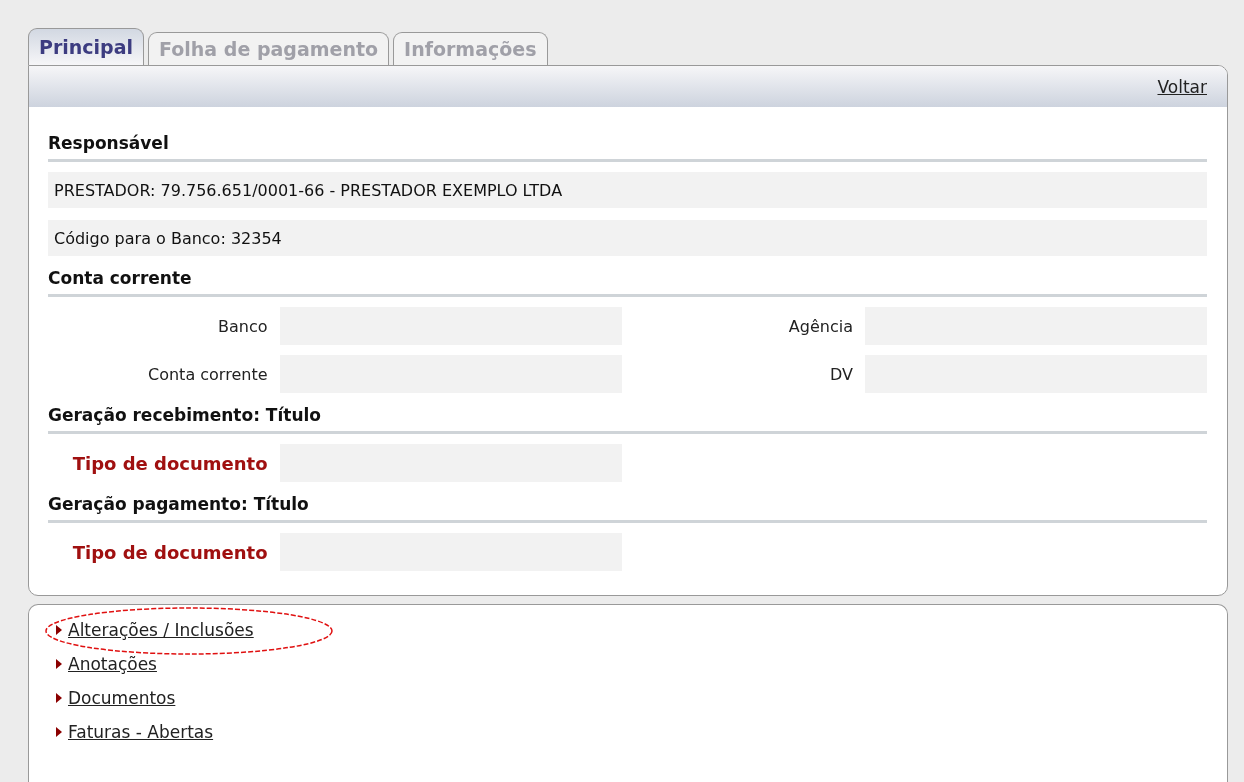  What do you see at coordinates (122, 698) in the screenshot?
I see `section-link: Documentos` at bounding box center [122, 698].